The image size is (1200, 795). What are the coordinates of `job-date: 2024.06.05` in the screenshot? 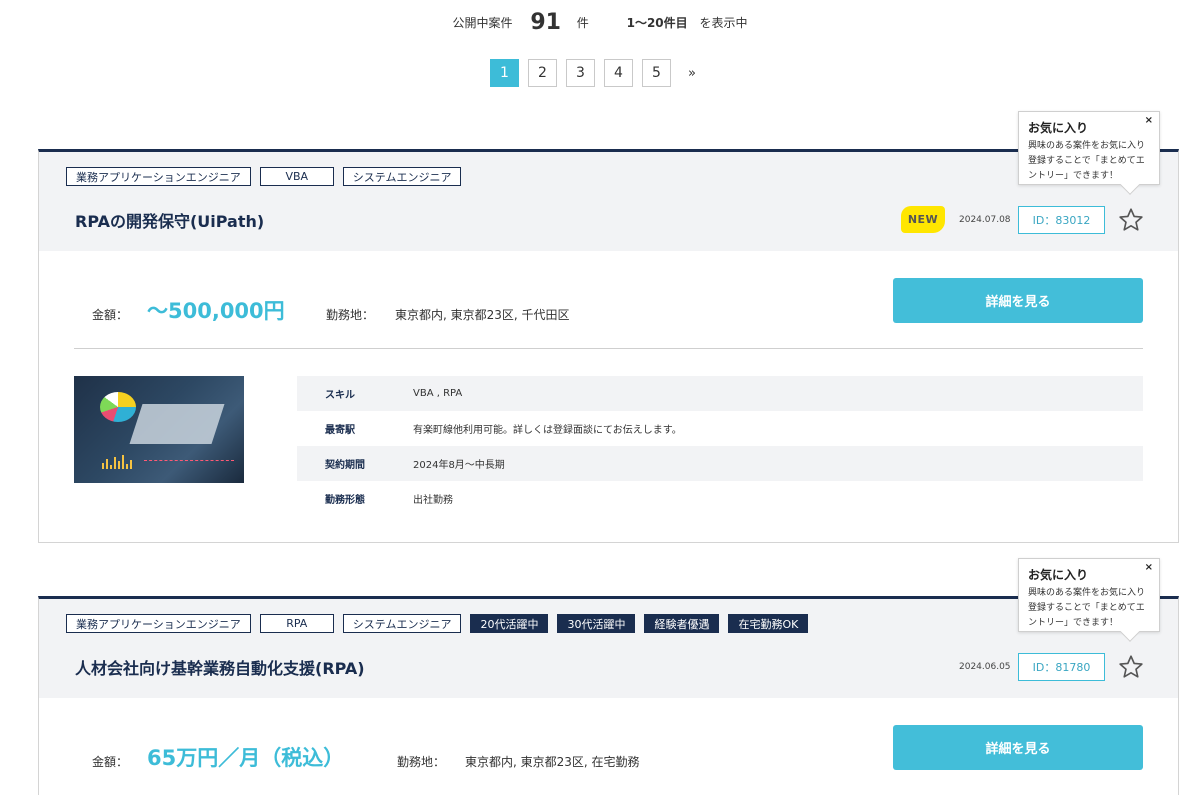 It's located at (985, 667).